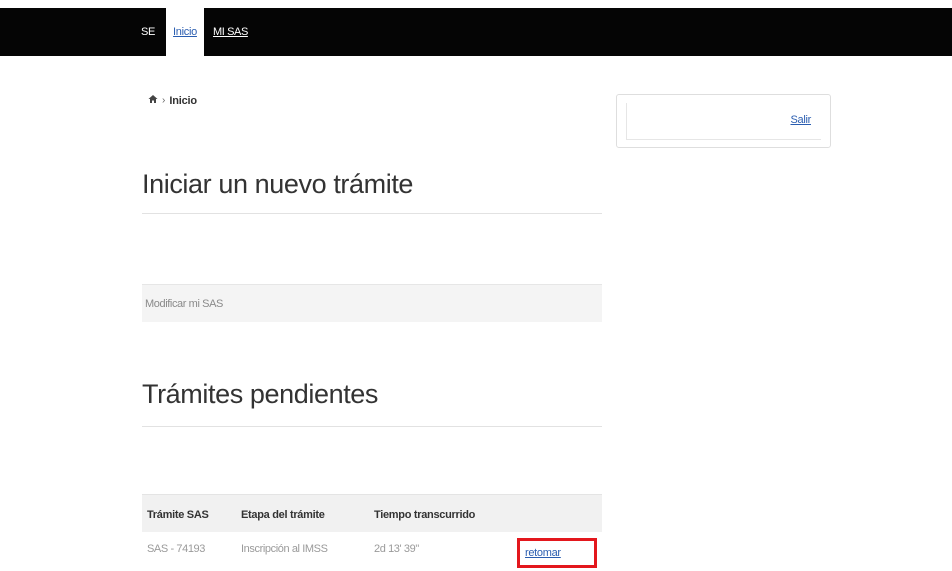  I want to click on top-navbar: SE Inicio MI SAS, so click(476, 32).